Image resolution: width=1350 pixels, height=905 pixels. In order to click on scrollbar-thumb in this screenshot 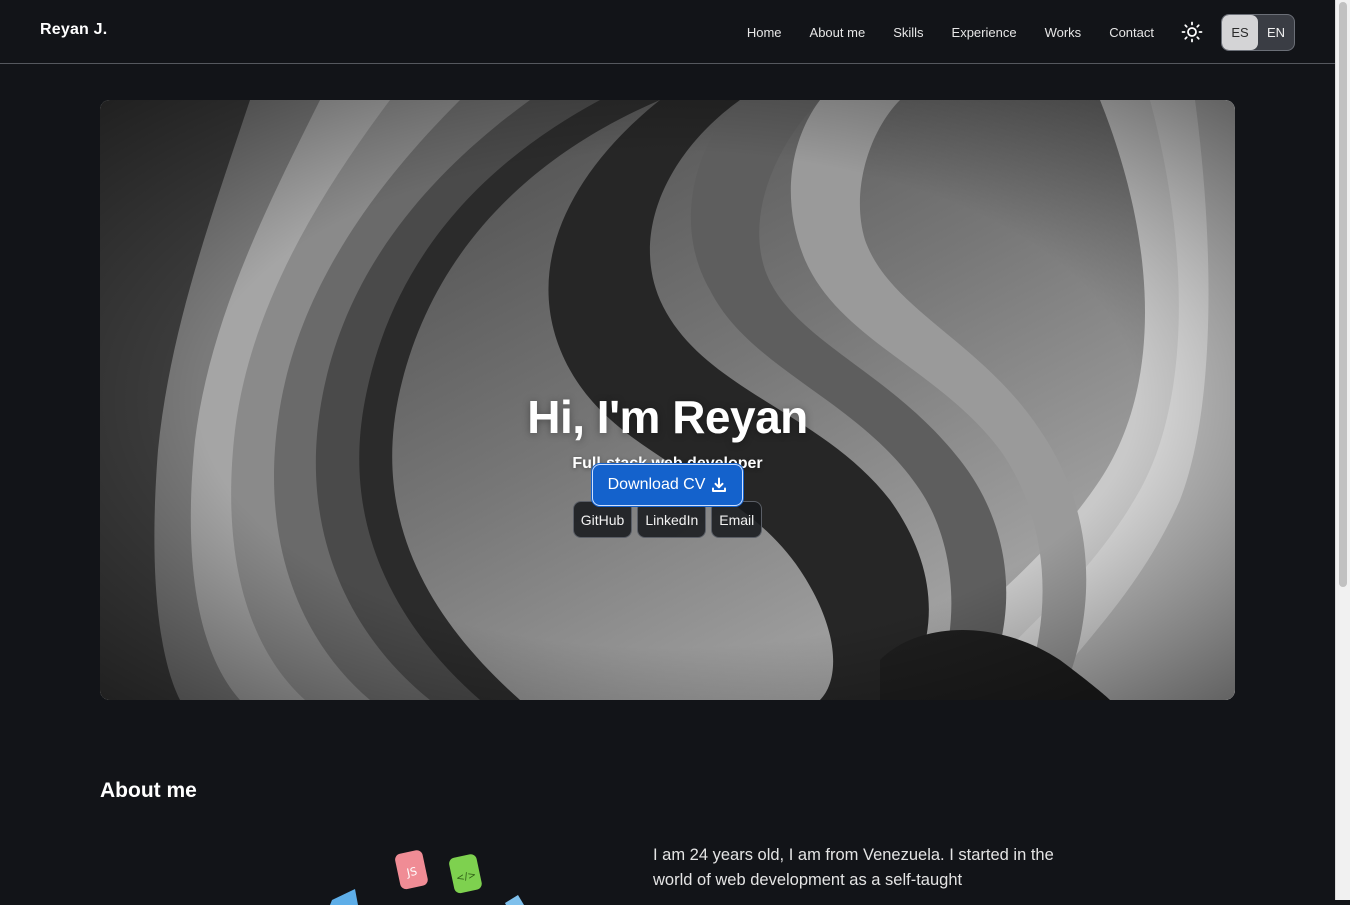, I will do `click(1343, 294)`.